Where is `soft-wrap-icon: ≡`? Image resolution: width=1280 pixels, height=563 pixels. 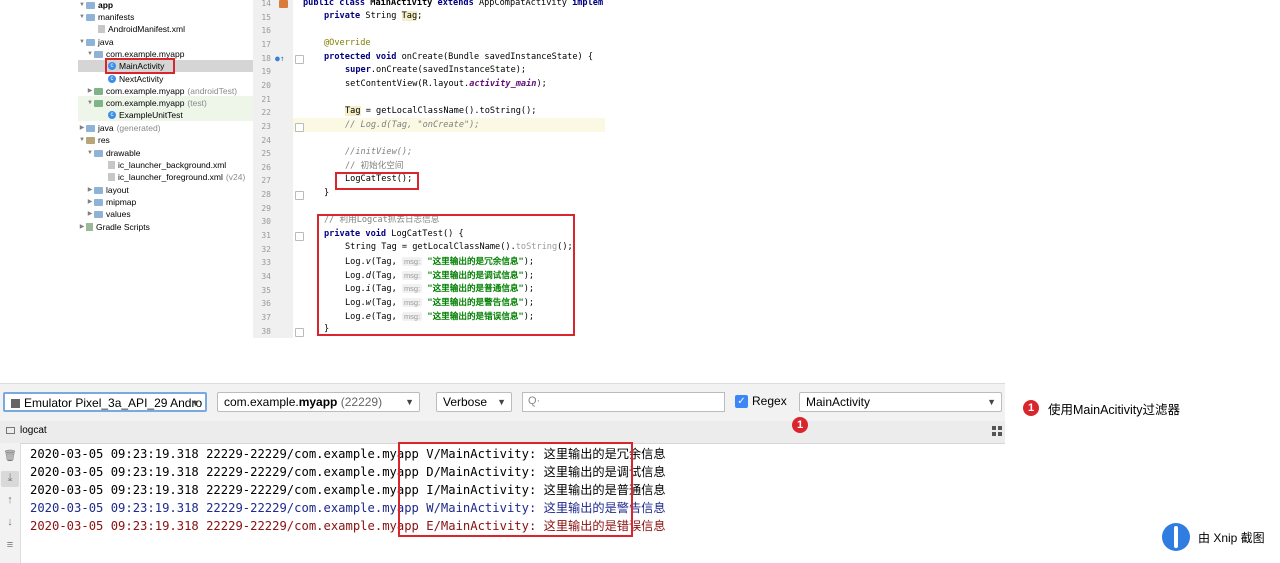 soft-wrap-icon: ≡ is located at coordinates (10, 545).